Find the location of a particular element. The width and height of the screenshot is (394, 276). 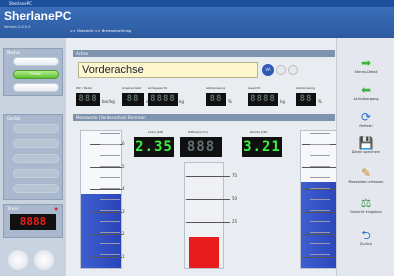

app-logo: SherlanePC is located at coordinates (38, 16).